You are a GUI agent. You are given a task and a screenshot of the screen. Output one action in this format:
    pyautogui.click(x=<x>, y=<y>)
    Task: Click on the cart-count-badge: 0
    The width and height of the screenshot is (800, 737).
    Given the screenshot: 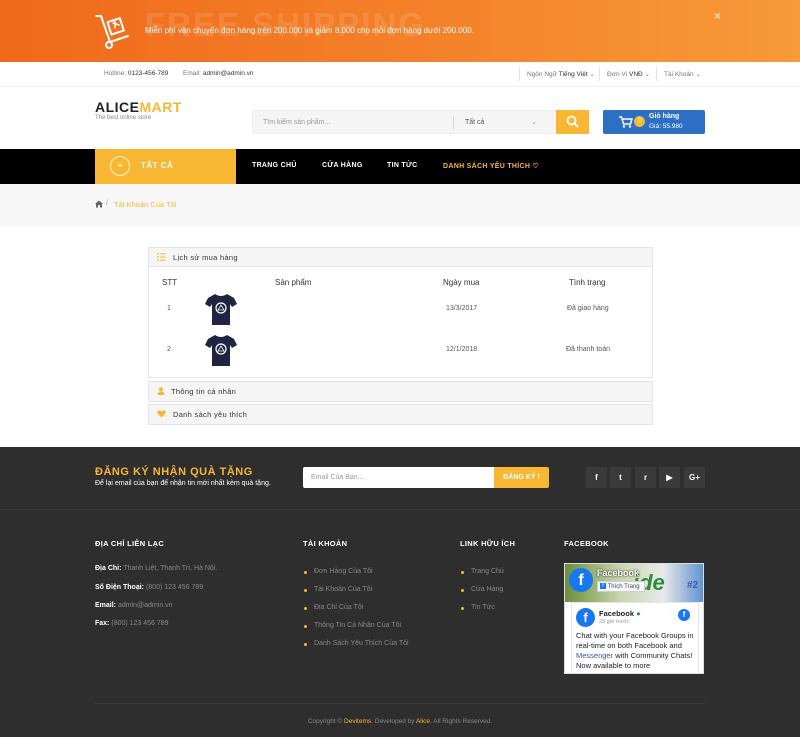 What is the action you would take?
    pyautogui.click(x=639, y=121)
    